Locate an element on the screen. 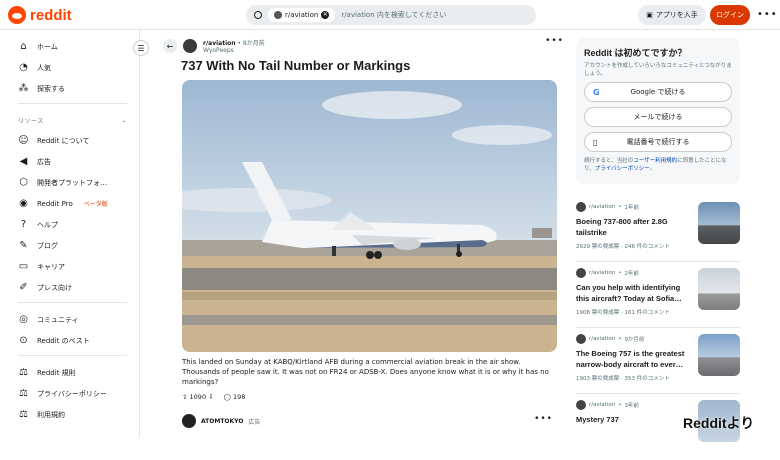  terms-text: 。 is located at coordinates (652, 169).